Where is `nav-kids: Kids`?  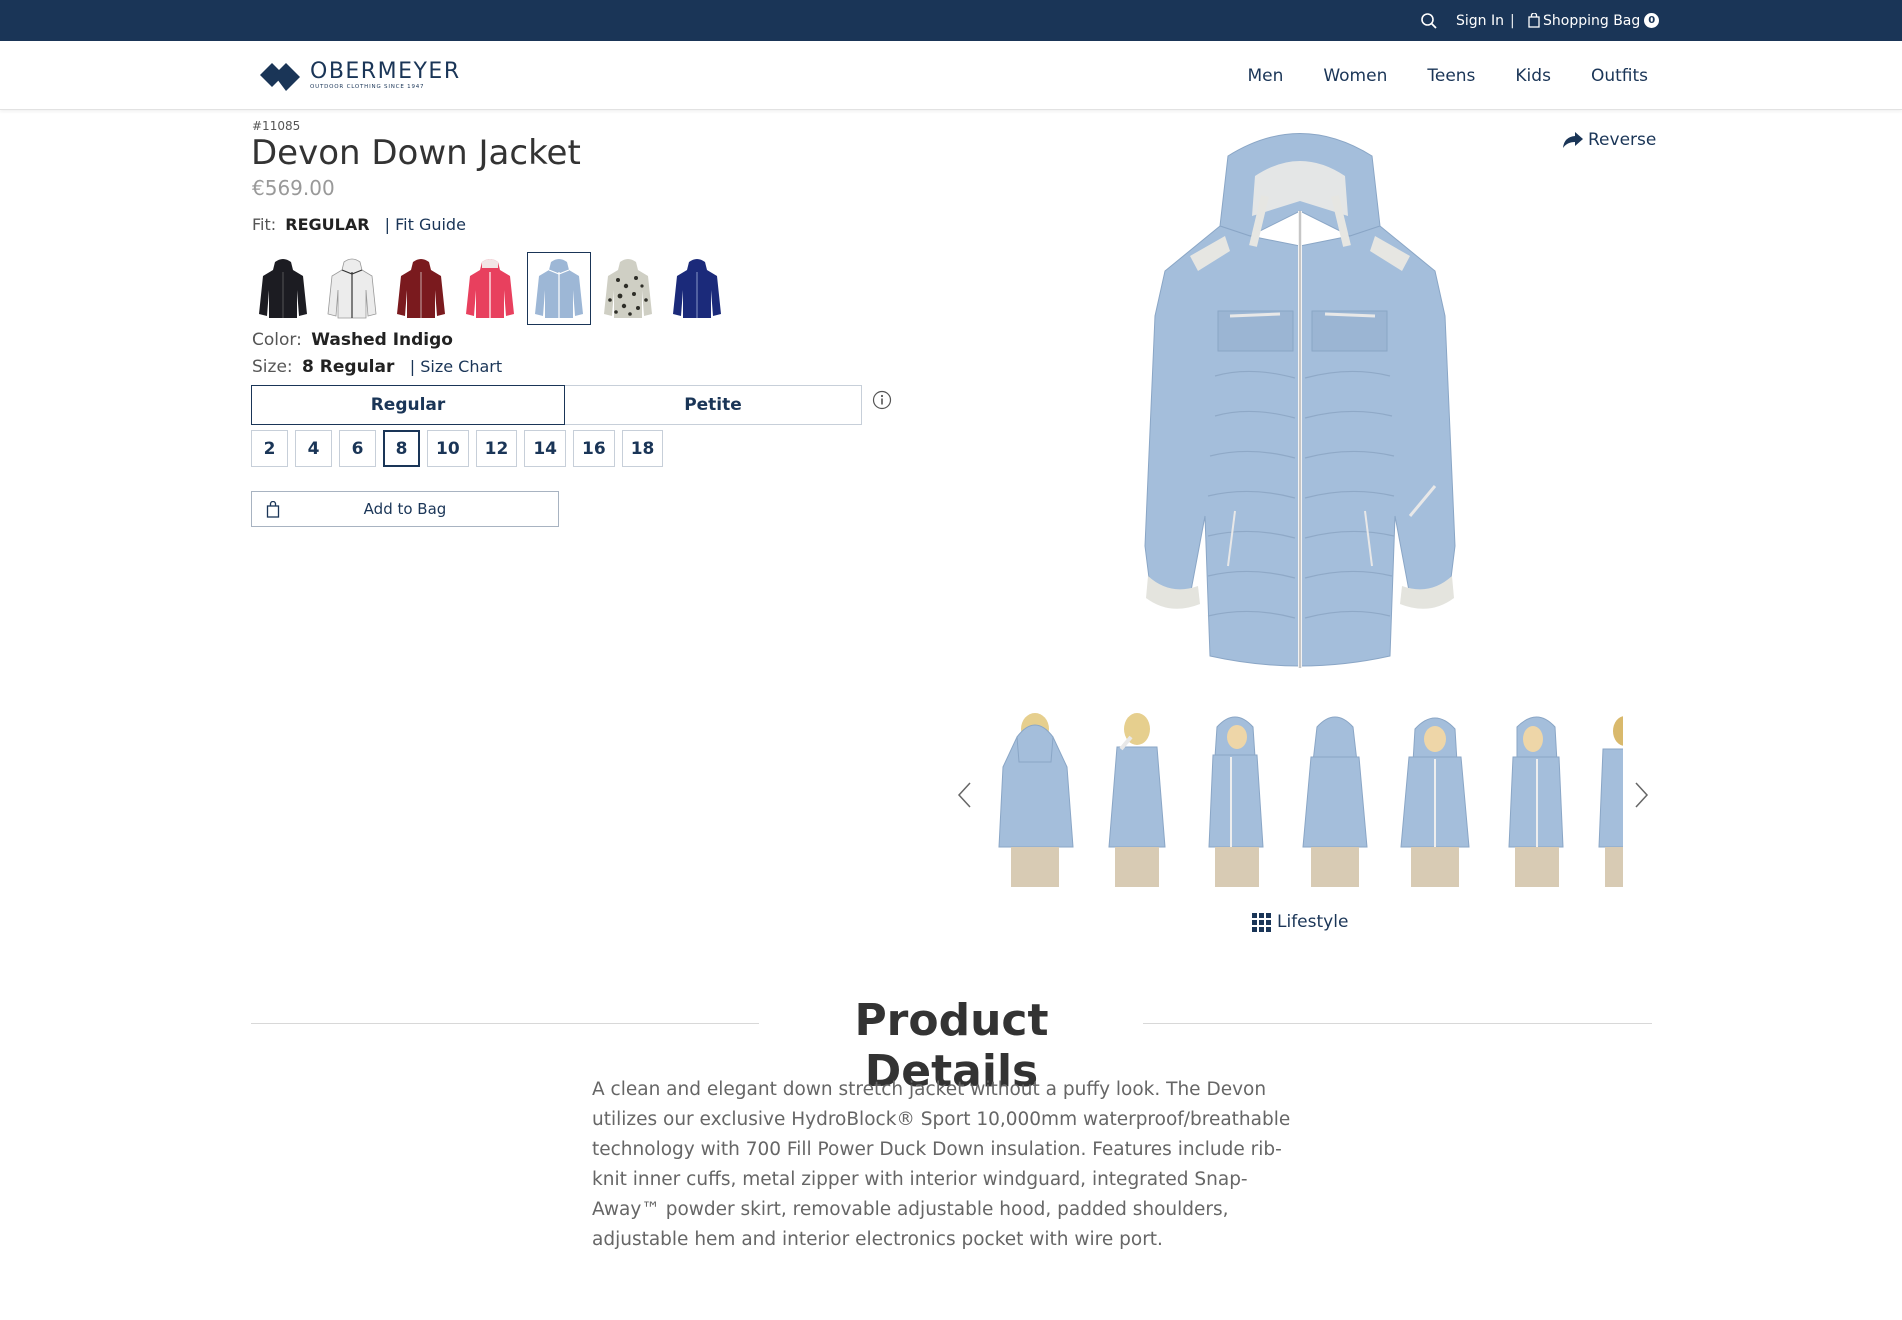 nav-kids: Kids is located at coordinates (1533, 76).